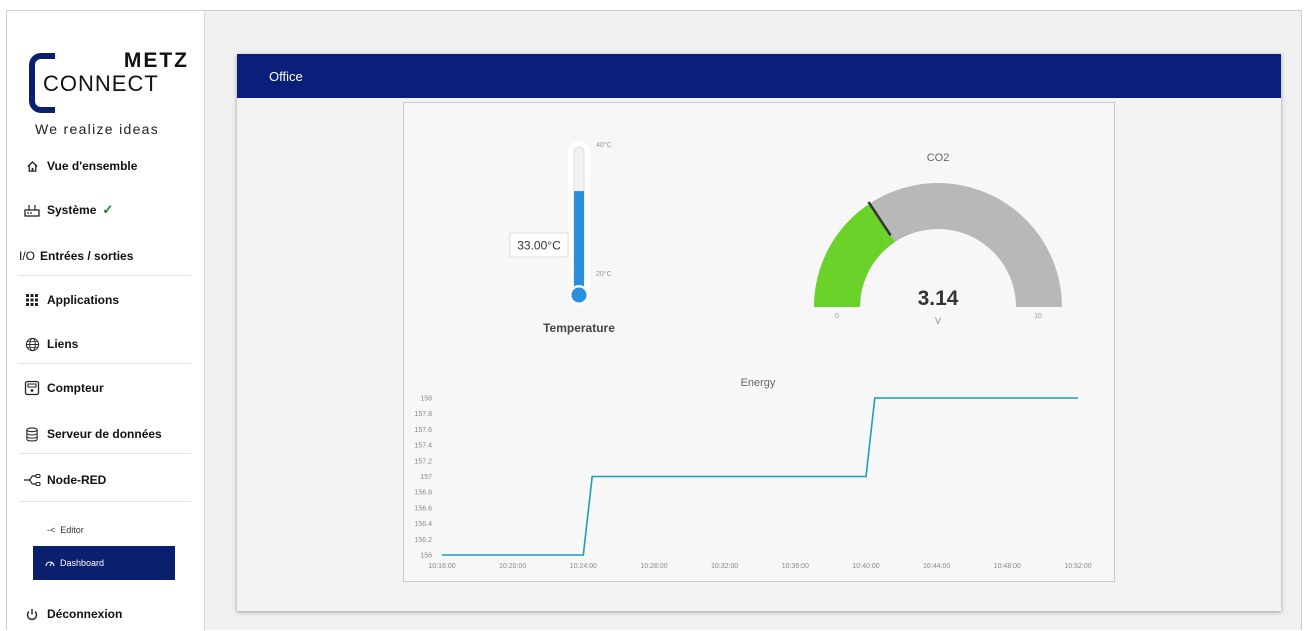 The width and height of the screenshot is (1308, 631). Describe the element at coordinates (579, 244) in the screenshot. I see `thermometer-fill` at that location.